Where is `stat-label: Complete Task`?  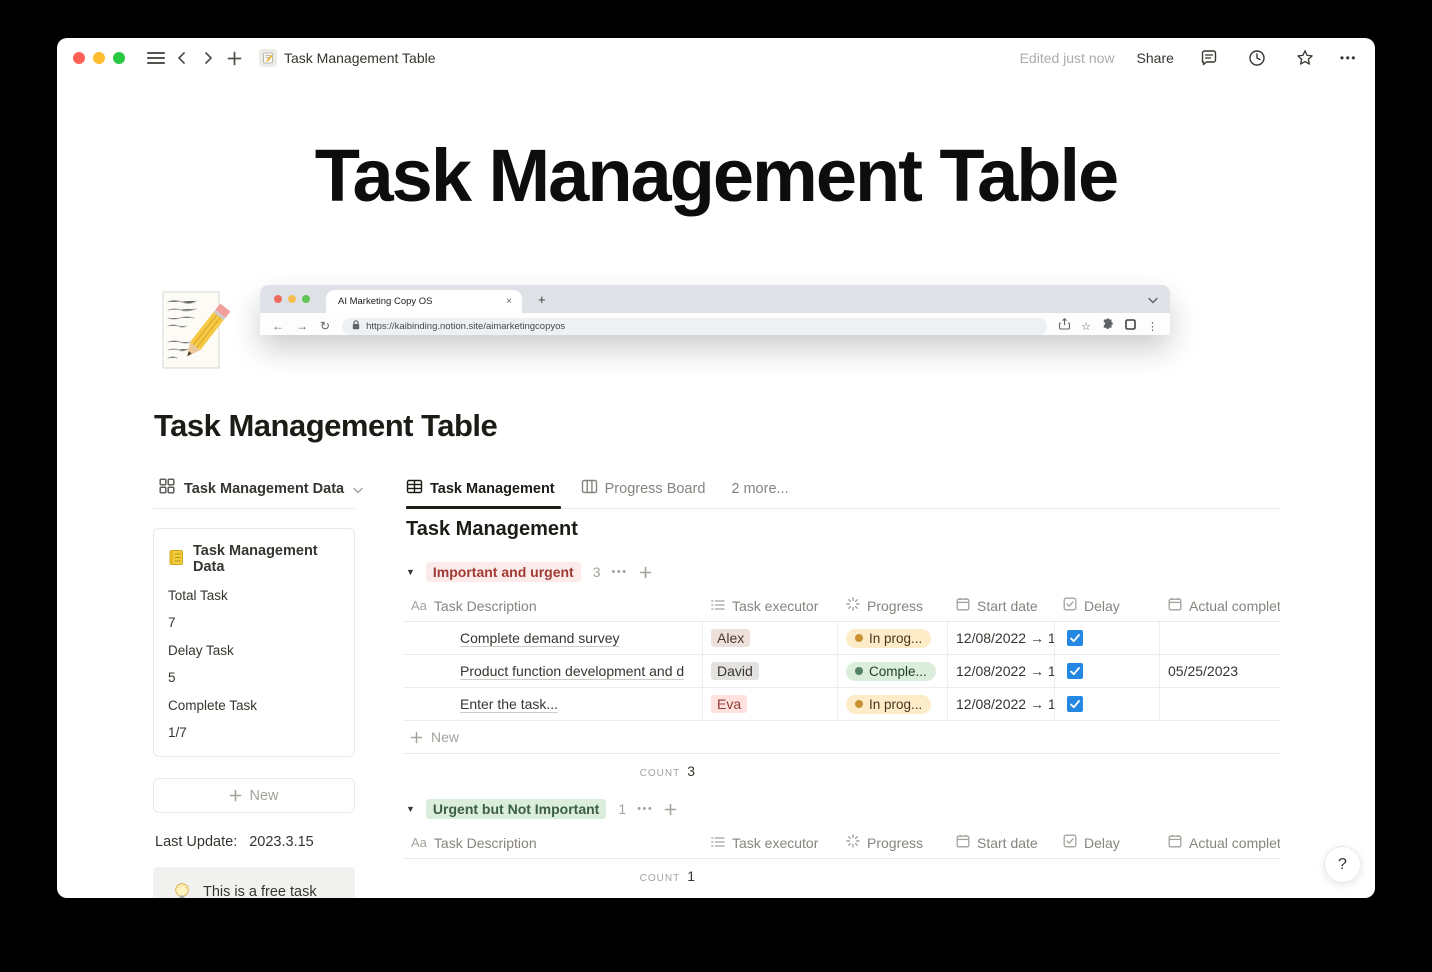 stat-label: Complete Task is located at coordinates (213, 705).